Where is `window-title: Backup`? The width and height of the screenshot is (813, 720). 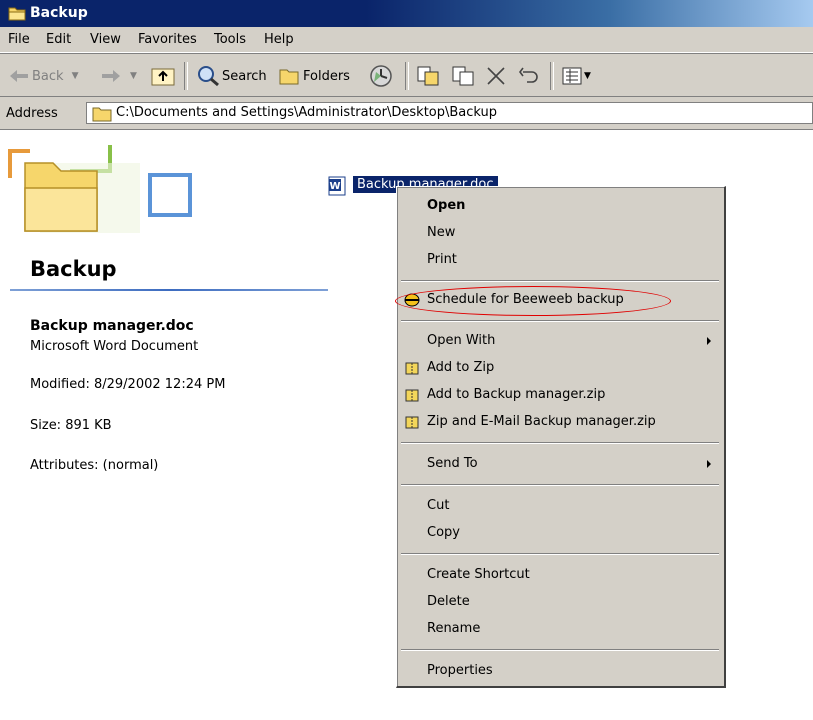
window-title: Backup is located at coordinates (59, 13).